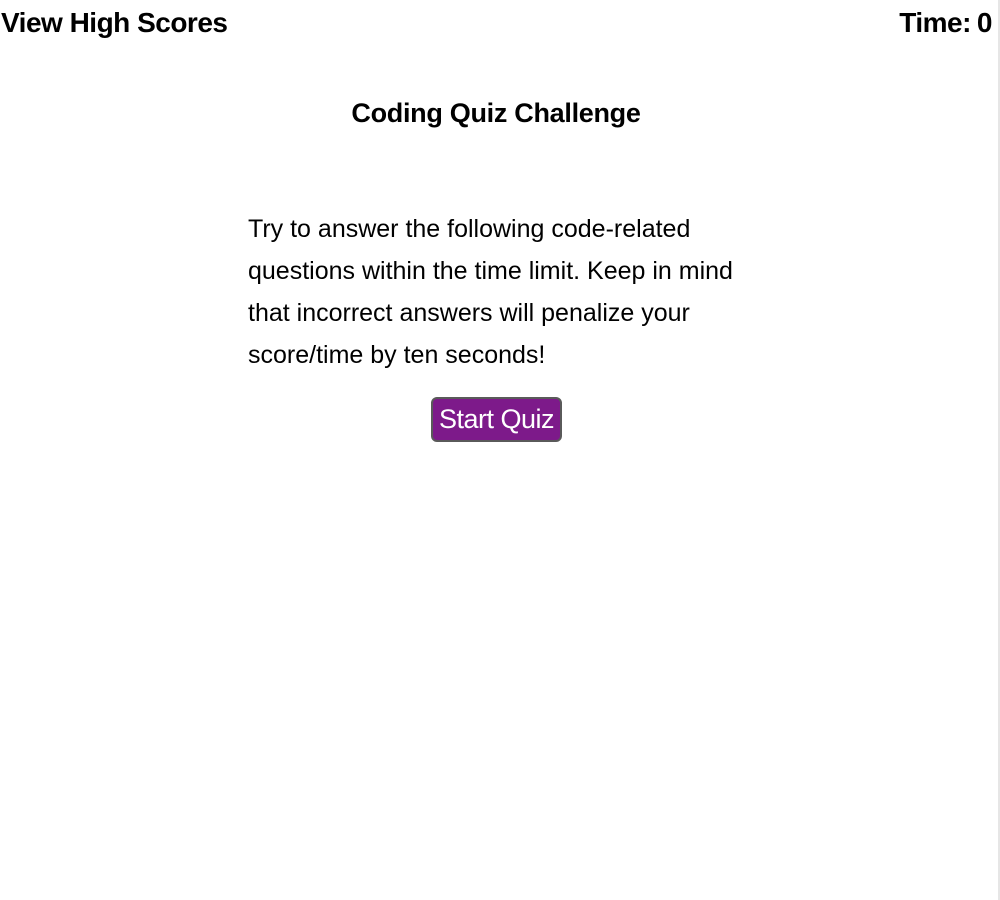 The height and width of the screenshot is (900, 1000). I want to click on top-bar: View High Scores Time: 0, so click(497, 25).